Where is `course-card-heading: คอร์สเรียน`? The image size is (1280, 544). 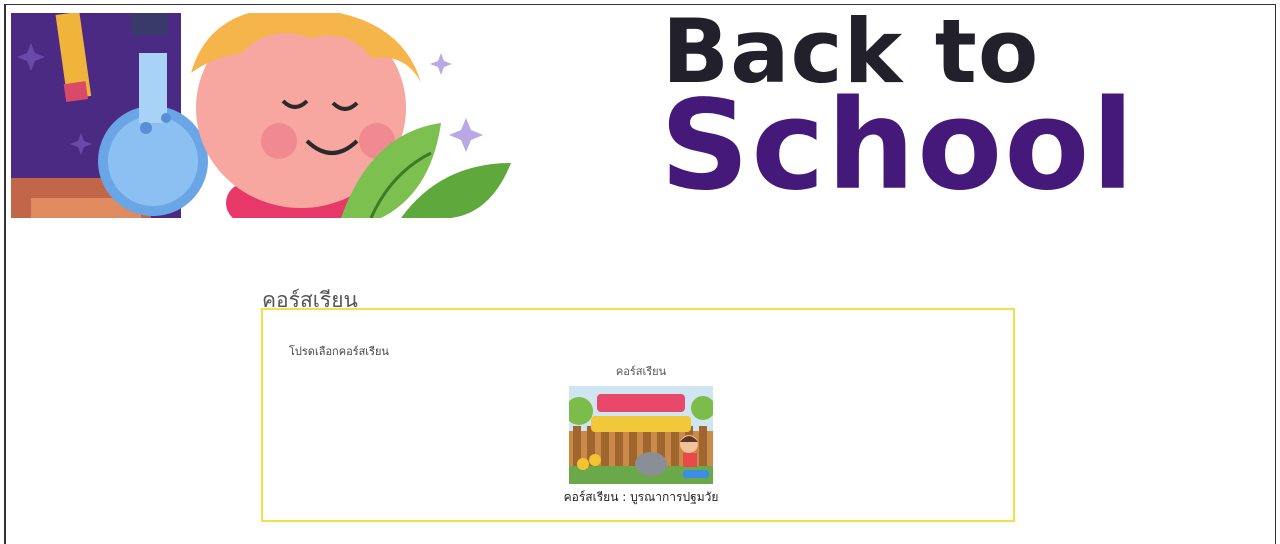 course-card-heading: คอร์สเรียน is located at coordinates (641, 371).